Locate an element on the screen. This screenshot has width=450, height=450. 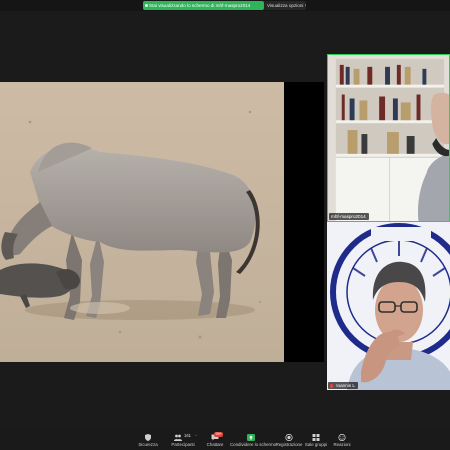
view-options-label: Visualizza opzioni is located at coordinates (285, 5).